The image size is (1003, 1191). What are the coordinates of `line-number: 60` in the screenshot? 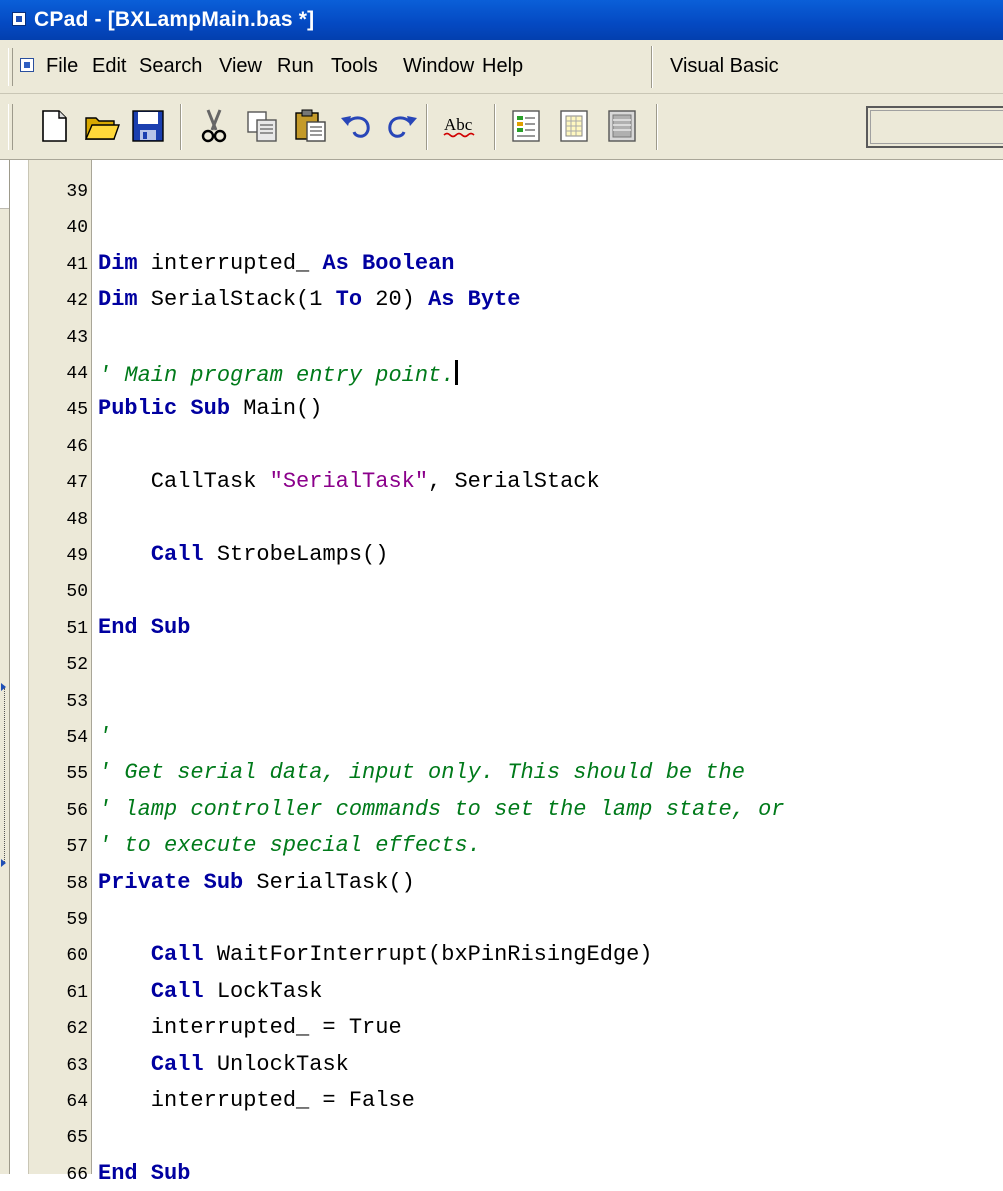 It's located at (77, 956).